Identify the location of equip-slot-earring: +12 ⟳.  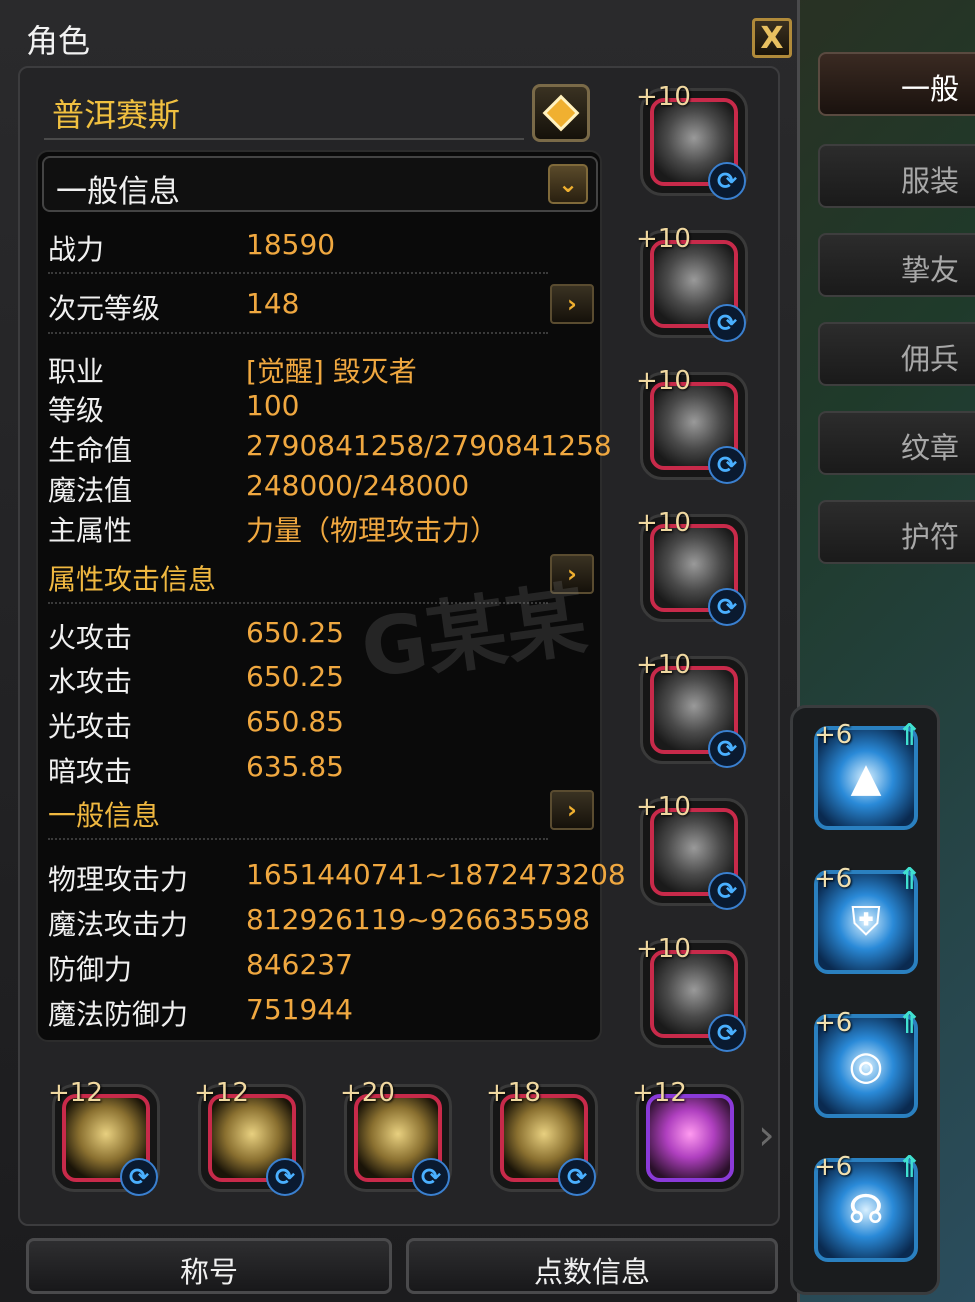
(250, 1138).